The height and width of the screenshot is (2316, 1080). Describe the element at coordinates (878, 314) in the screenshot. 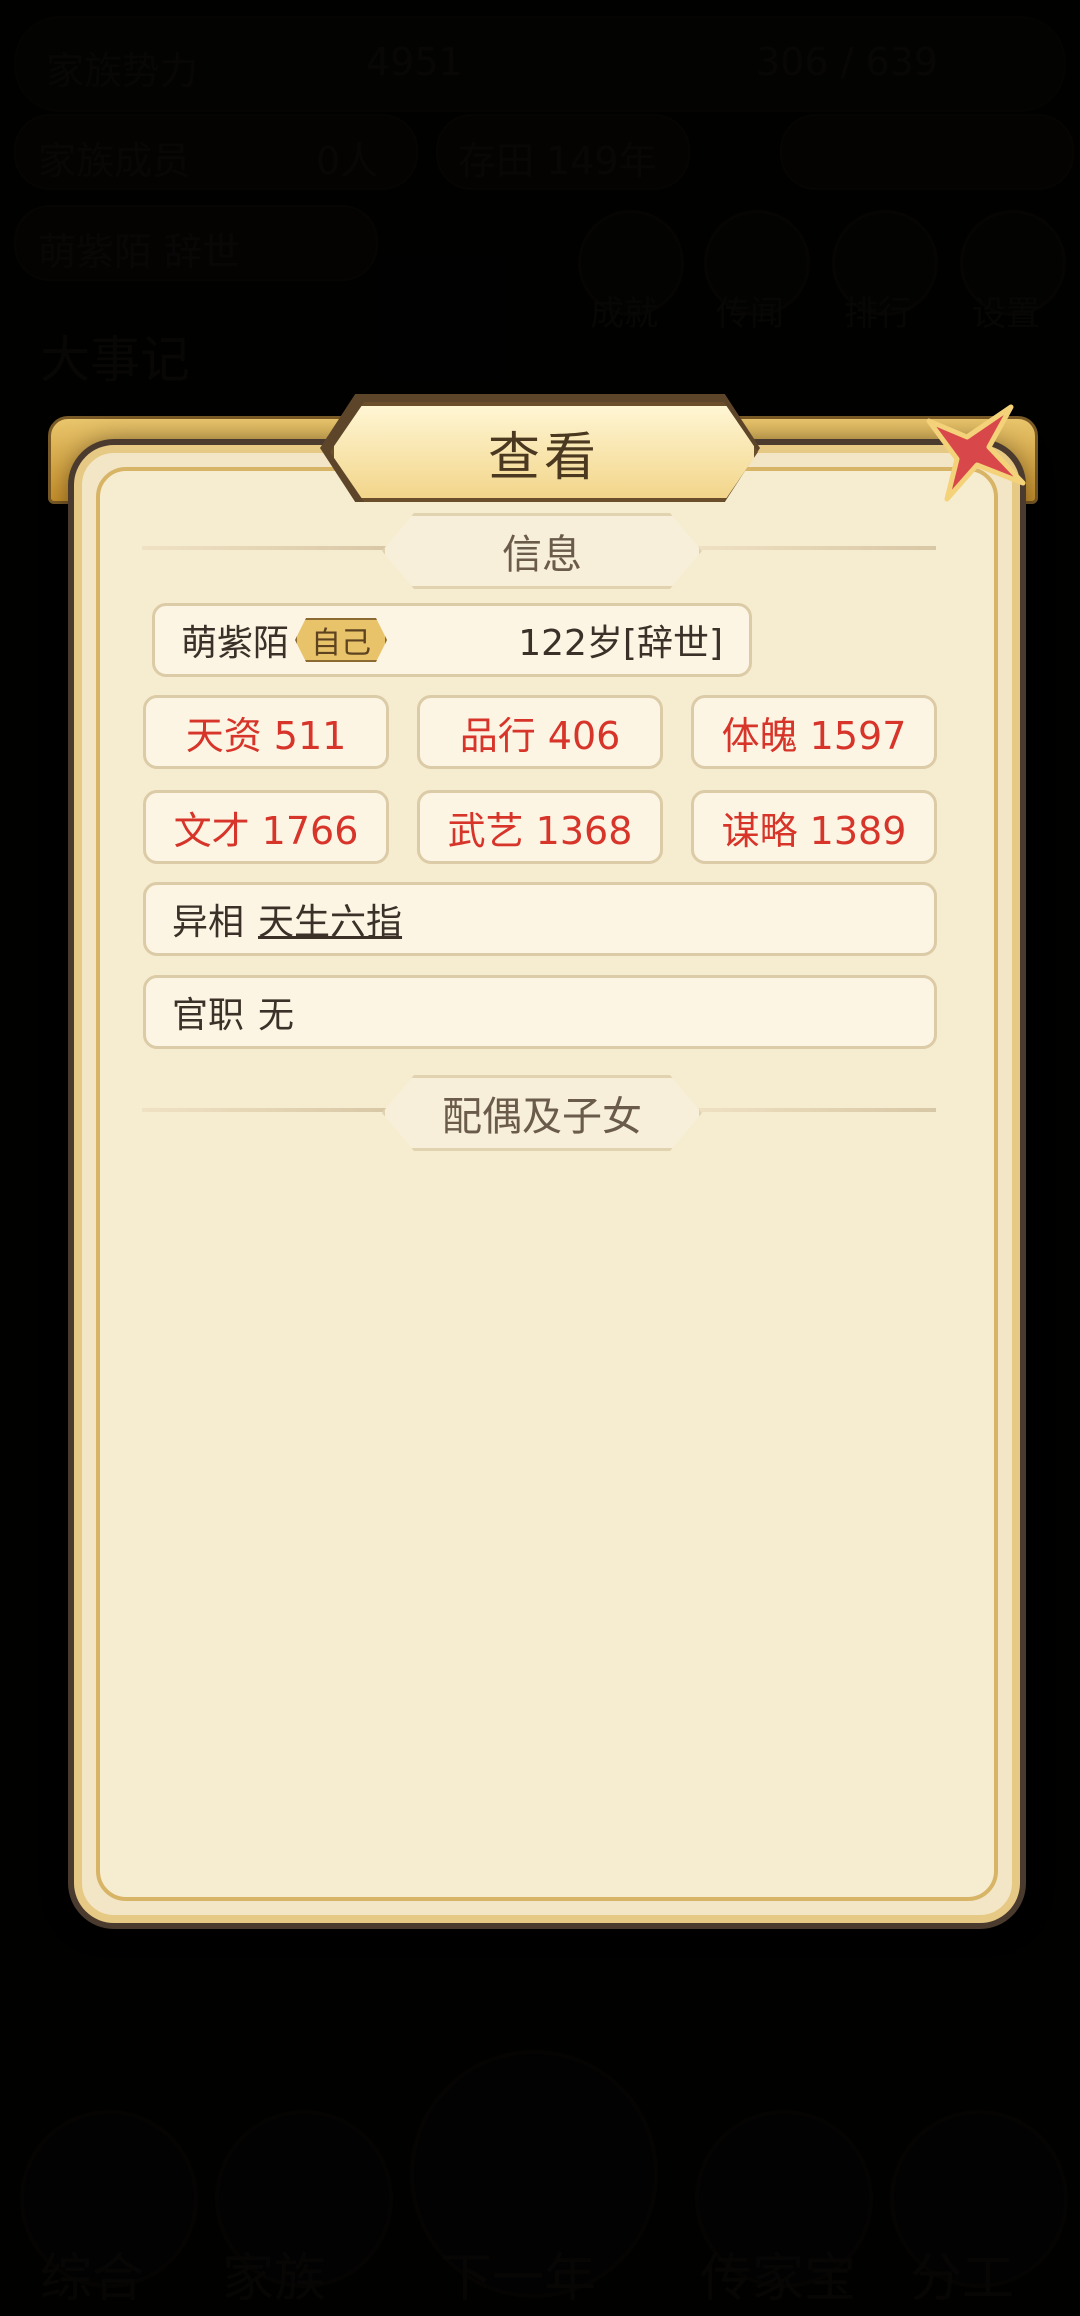

I see `ranking-label: 排行` at that location.